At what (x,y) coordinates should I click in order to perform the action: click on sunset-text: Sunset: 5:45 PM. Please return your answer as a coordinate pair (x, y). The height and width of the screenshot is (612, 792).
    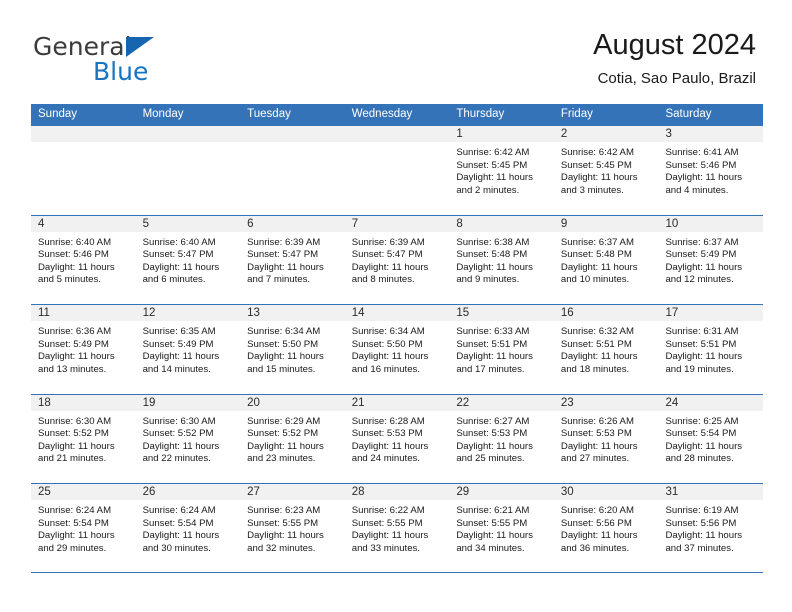
    Looking at the image, I should click on (596, 165).